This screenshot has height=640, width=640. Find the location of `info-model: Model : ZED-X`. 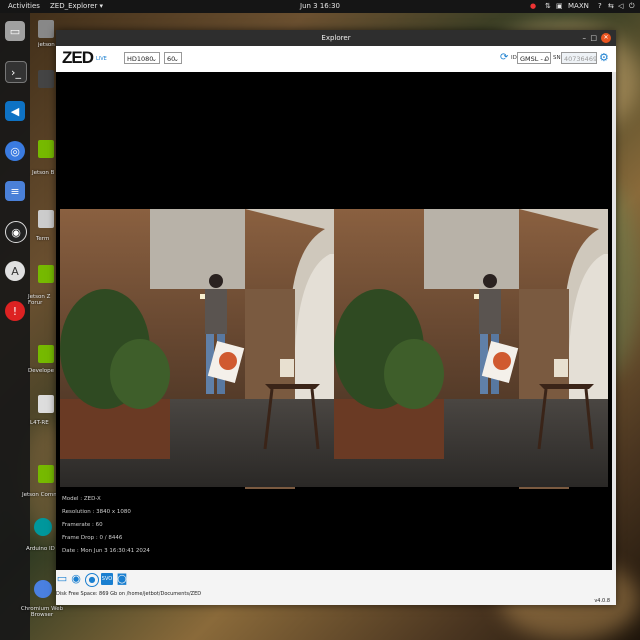

info-model: Model : ZED-X is located at coordinates (81, 499).